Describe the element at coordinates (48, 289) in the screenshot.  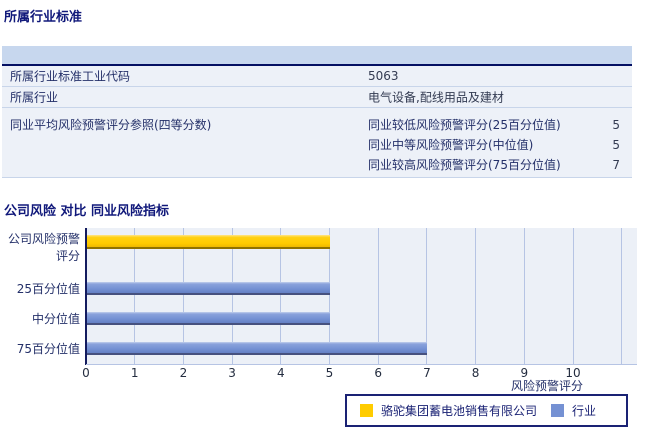
I see `category-label-25百分位值: 25百分位值` at that location.